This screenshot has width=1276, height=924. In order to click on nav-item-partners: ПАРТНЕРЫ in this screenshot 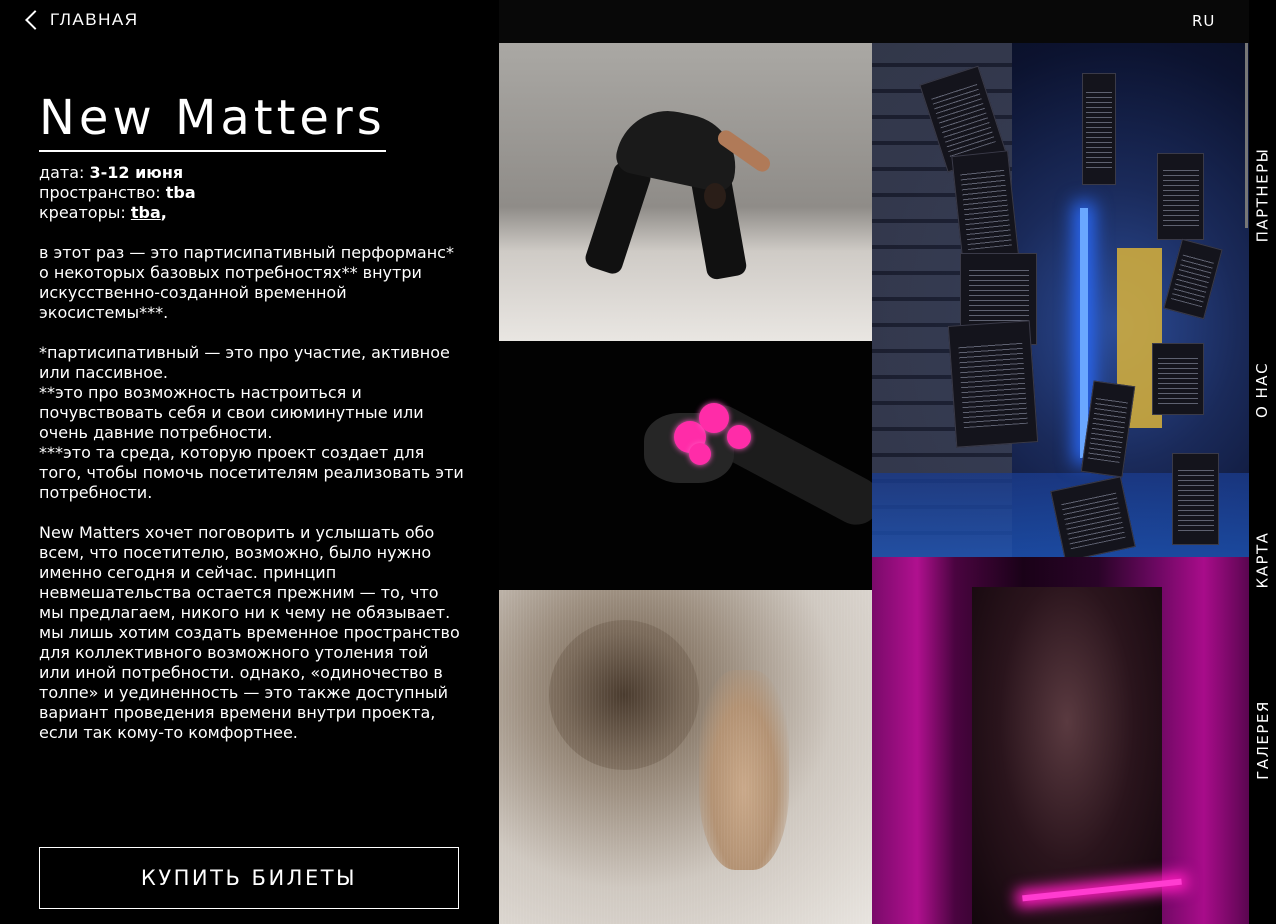, I will do `click(1262, 195)`.